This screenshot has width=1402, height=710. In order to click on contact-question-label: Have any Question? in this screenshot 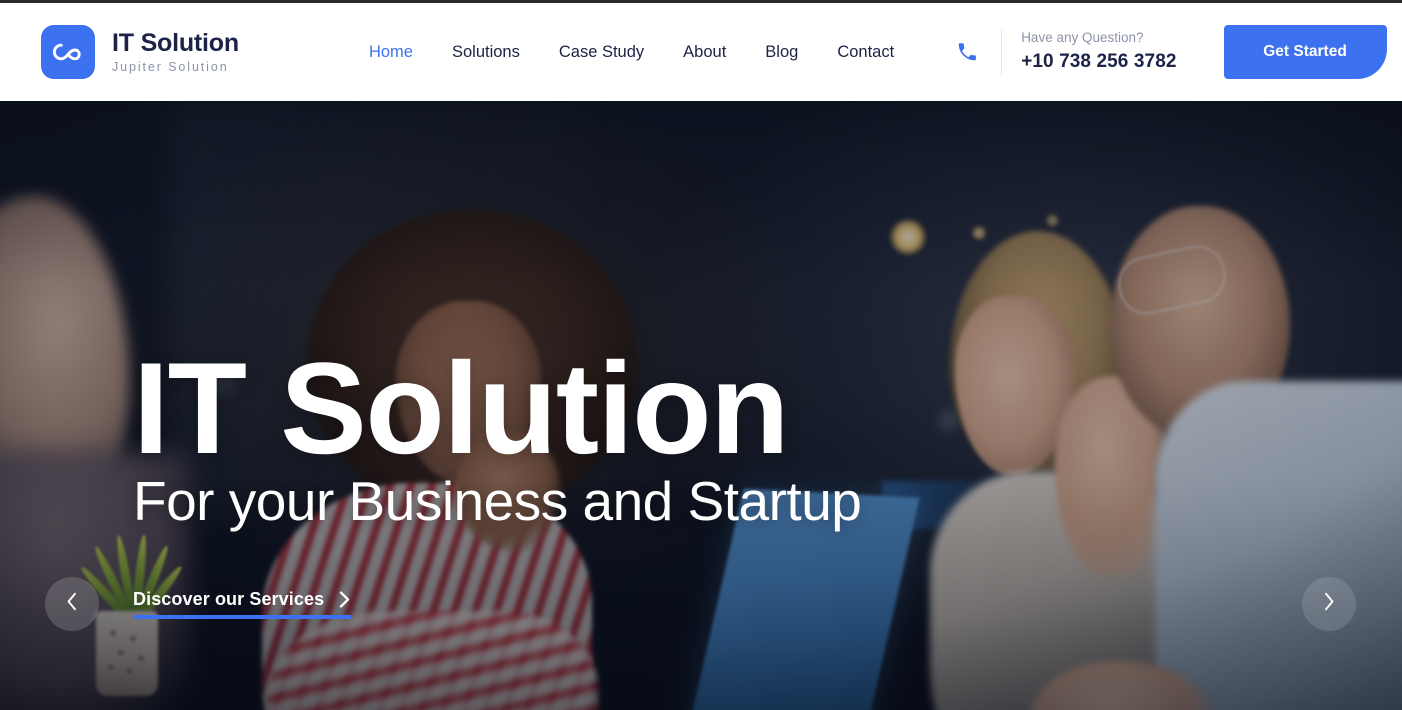, I will do `click(1082, 38)`.